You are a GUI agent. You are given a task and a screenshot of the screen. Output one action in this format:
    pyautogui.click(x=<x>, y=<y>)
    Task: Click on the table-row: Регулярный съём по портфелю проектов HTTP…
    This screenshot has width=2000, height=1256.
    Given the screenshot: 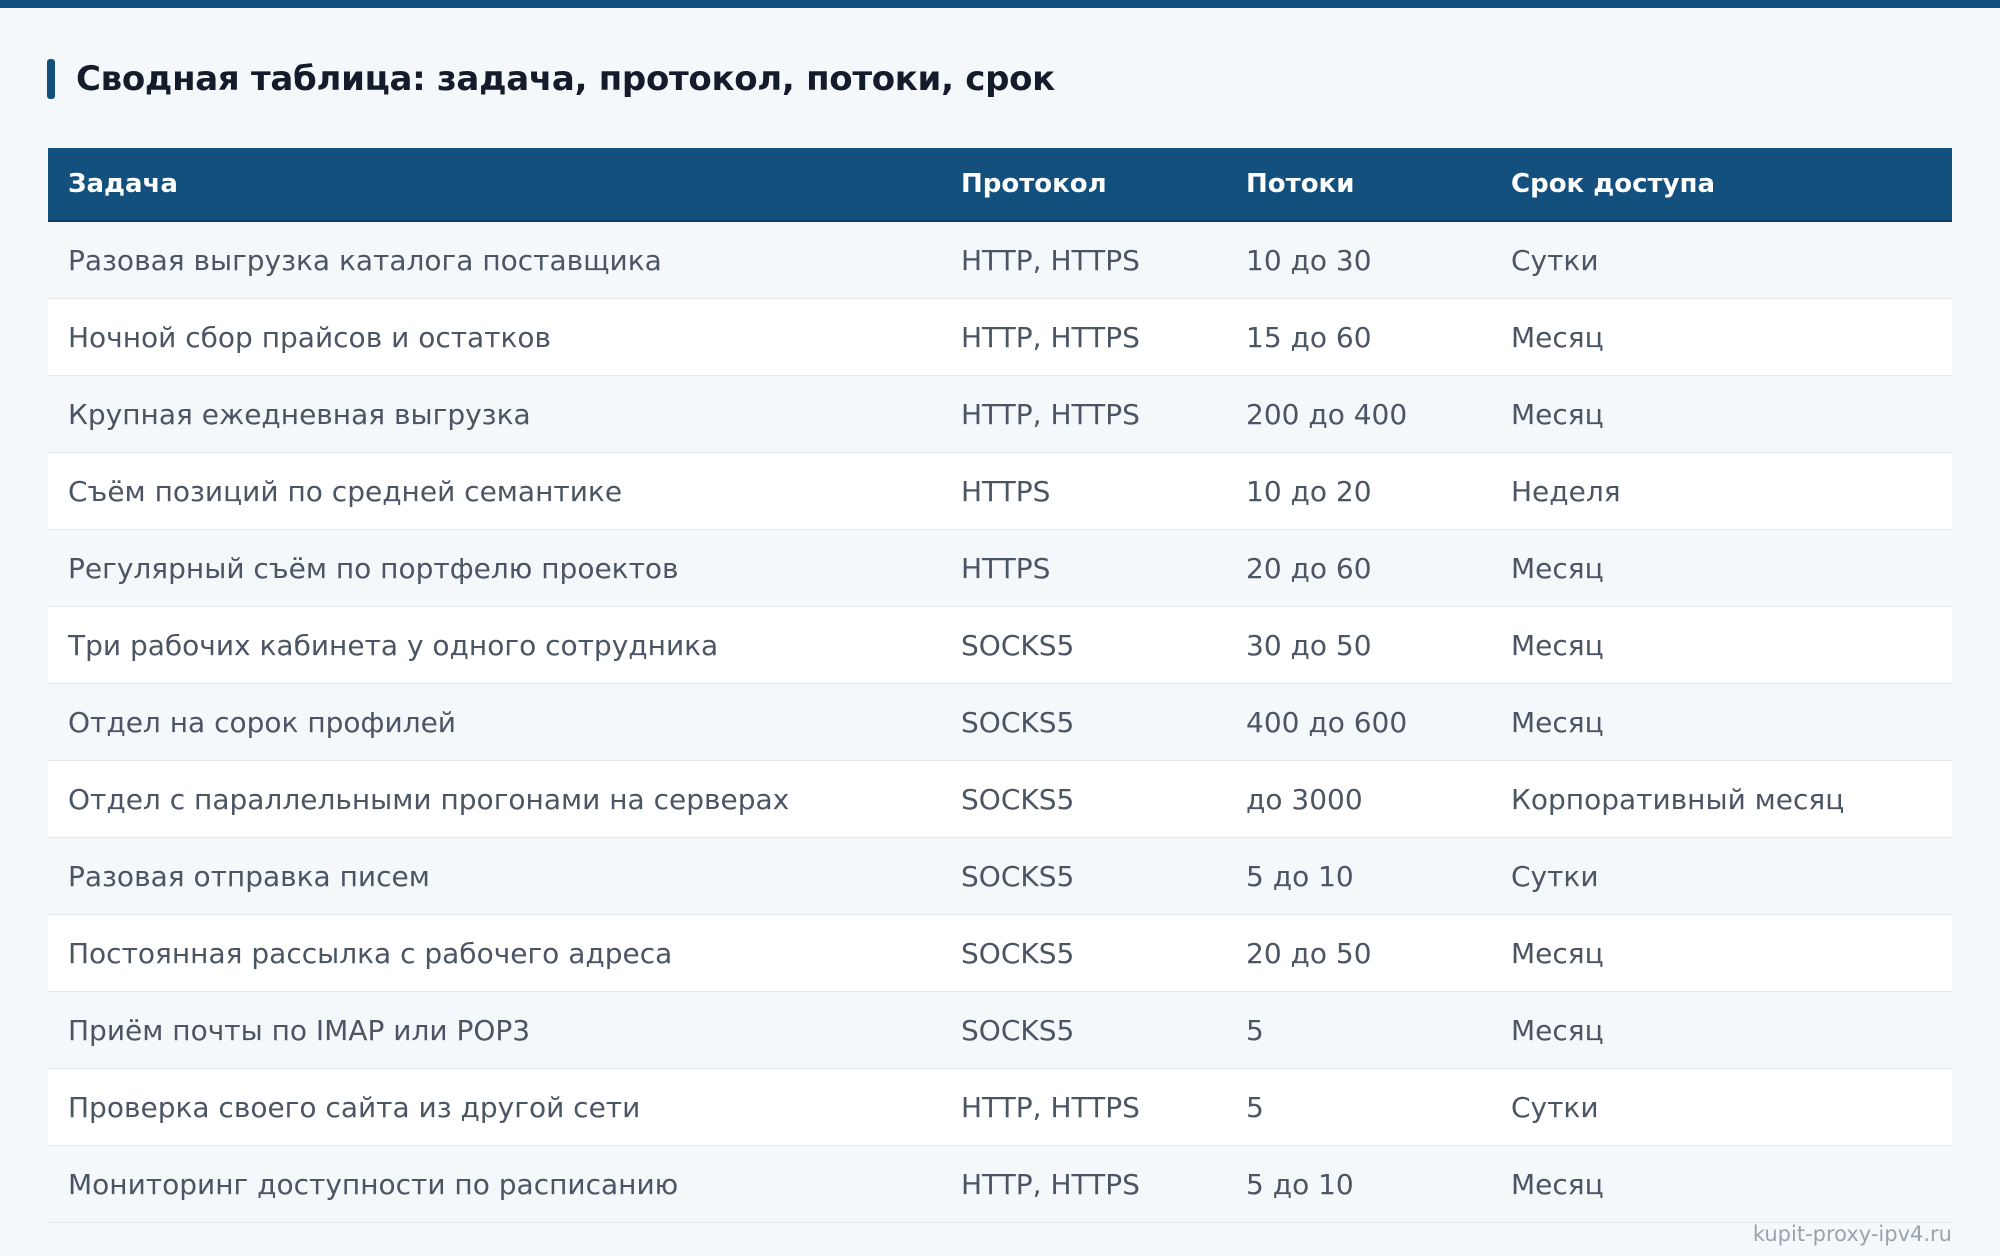 What is the action you would take?
    pyautogui.click(x=1000, y=568)
    